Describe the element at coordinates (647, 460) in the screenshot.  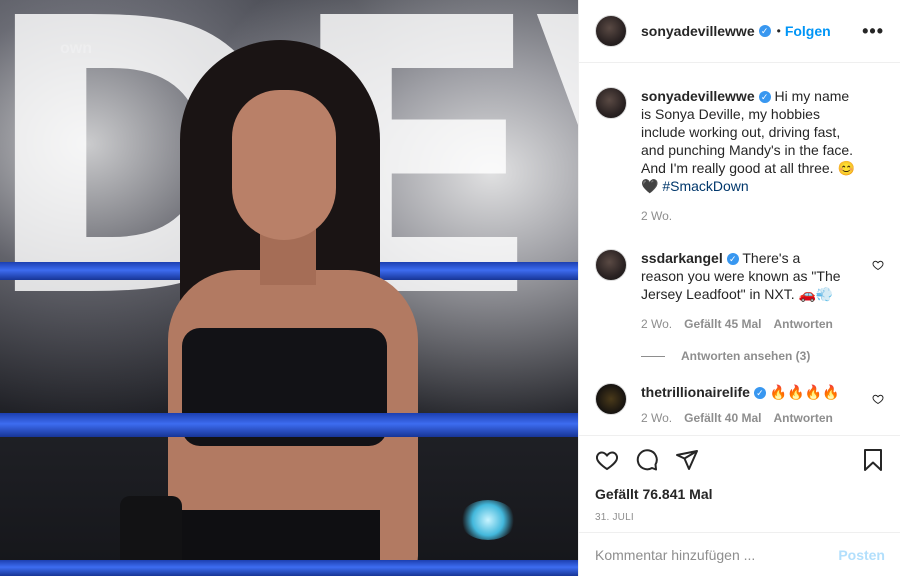
I see `comment-icon` at that location.